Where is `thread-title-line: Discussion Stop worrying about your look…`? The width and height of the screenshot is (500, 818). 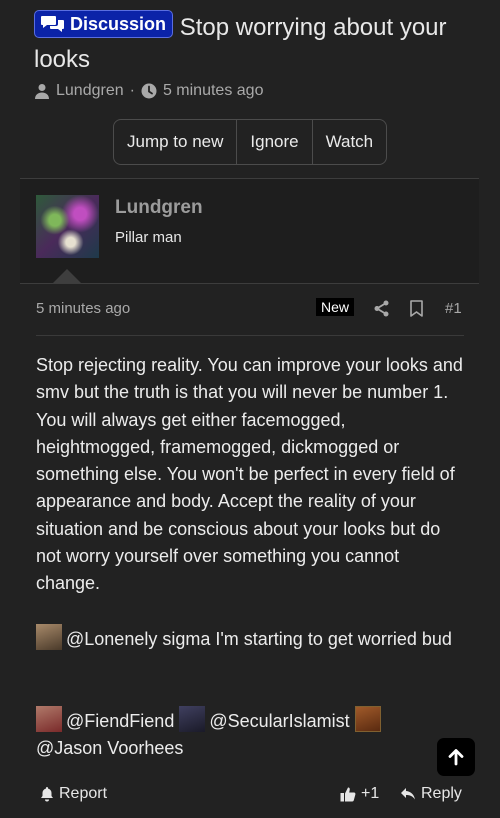 thread-title-line: Discussion Stop worrying about your look… is located at coordinates (254, 43).